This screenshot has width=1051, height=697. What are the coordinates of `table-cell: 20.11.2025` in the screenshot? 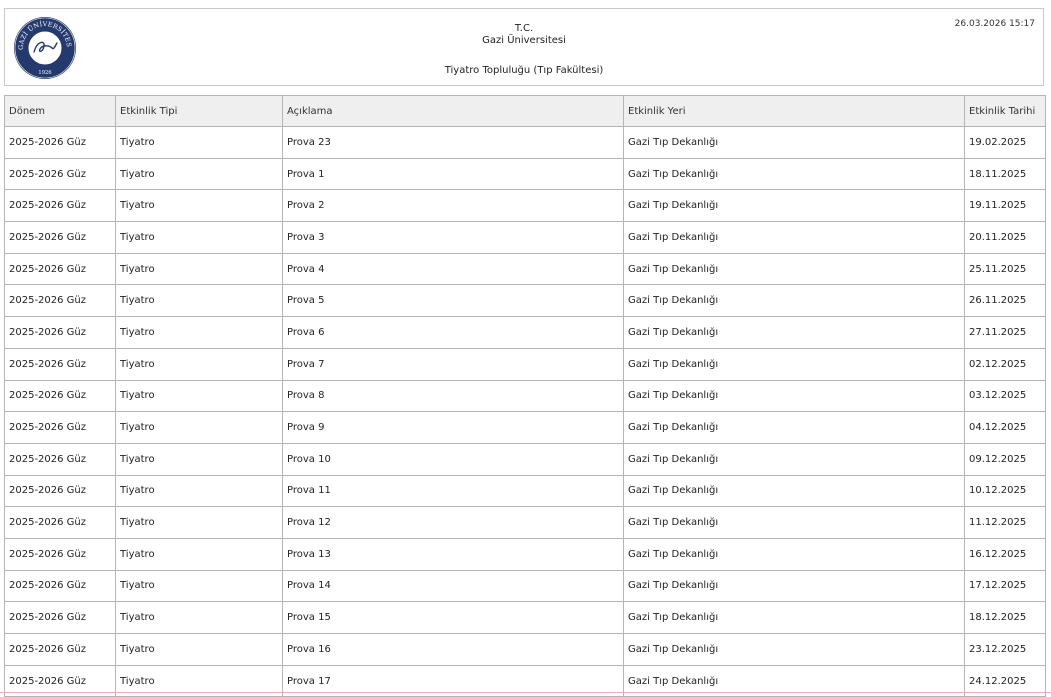 It's located at (1005, 237).